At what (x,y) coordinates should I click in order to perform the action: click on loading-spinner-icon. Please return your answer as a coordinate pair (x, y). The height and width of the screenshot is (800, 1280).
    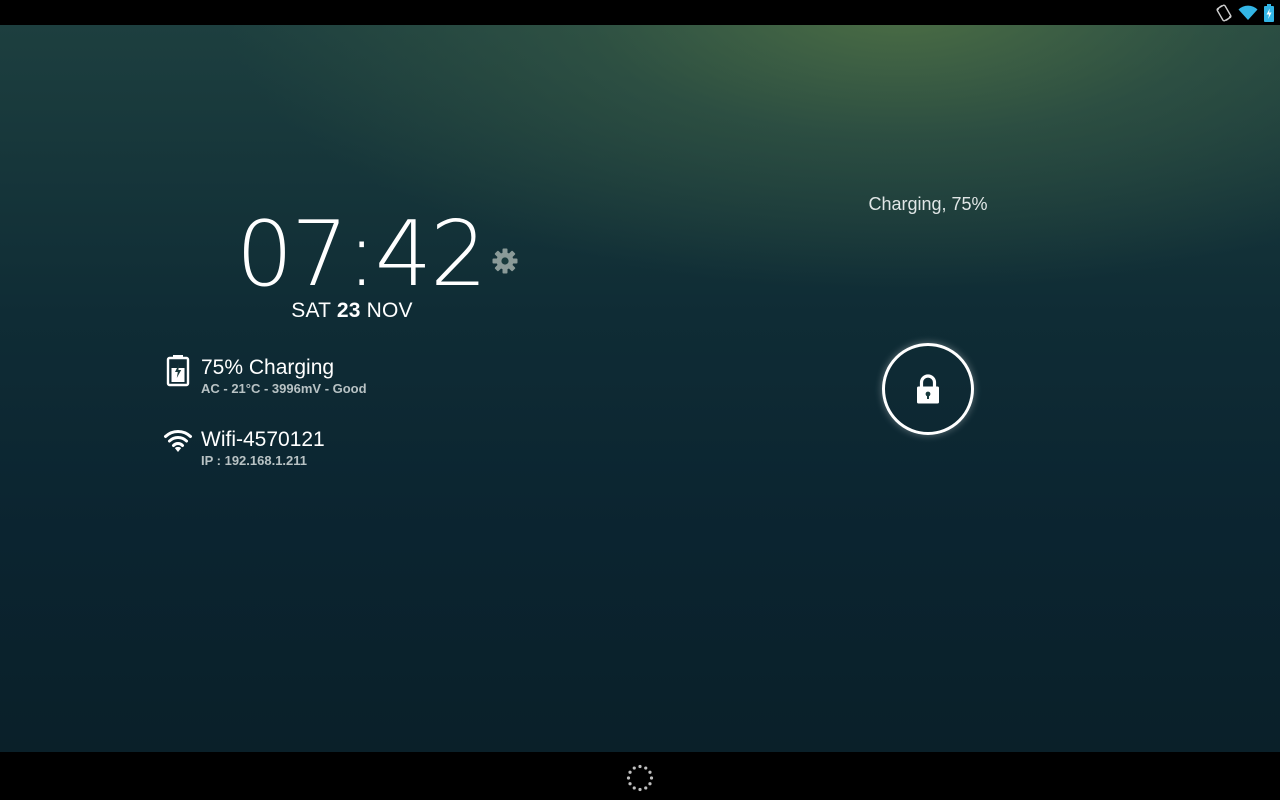
    Looking at the image, I should click on (640, 778).